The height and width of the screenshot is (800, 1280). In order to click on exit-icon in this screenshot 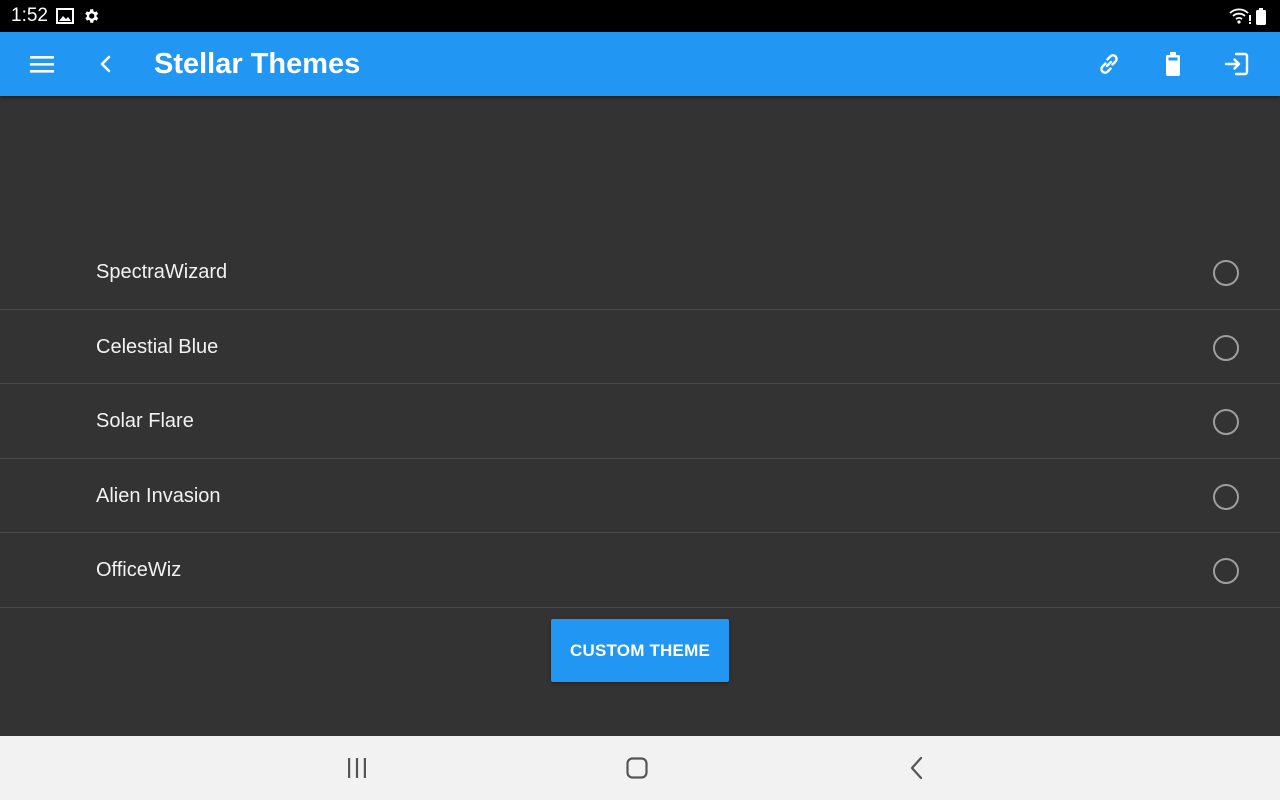, I will do `click(1237, 64)`.